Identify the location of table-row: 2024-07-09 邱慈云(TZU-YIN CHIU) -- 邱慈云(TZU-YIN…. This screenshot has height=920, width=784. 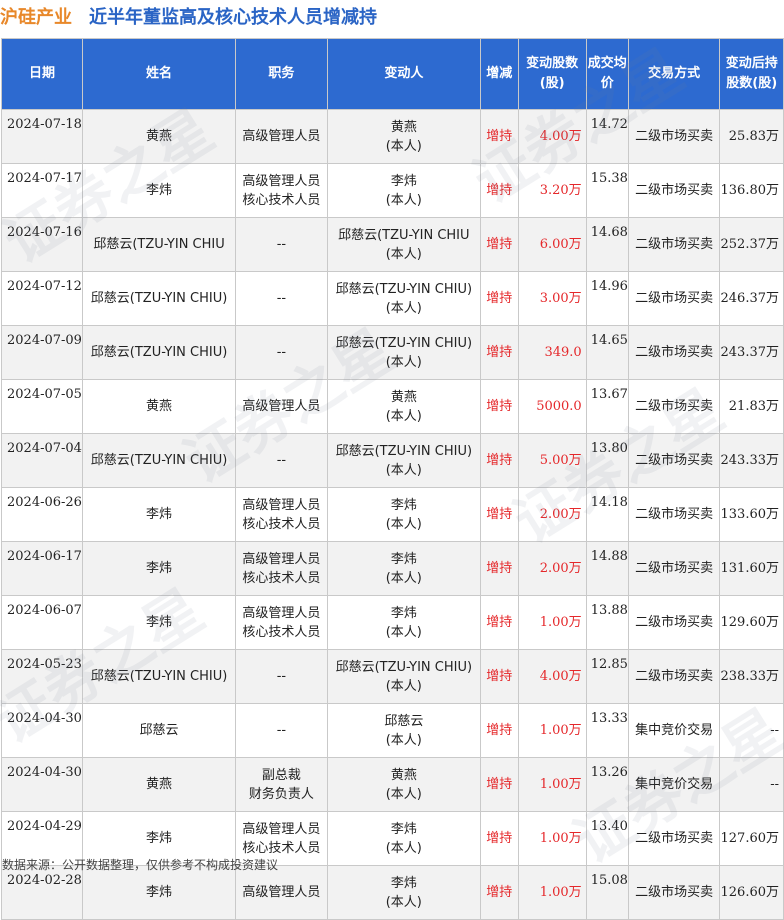
(392, 352).